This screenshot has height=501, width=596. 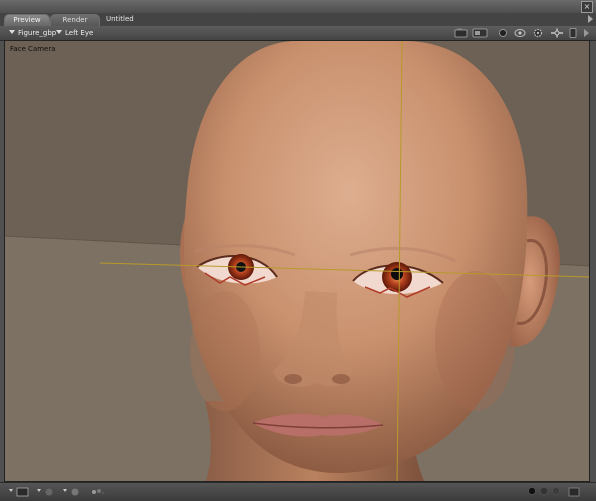 What do you see at coordinates (590, 19) in the screenshot?
I see `tab-scroll-right-icon` at bounding box center [590, 19].